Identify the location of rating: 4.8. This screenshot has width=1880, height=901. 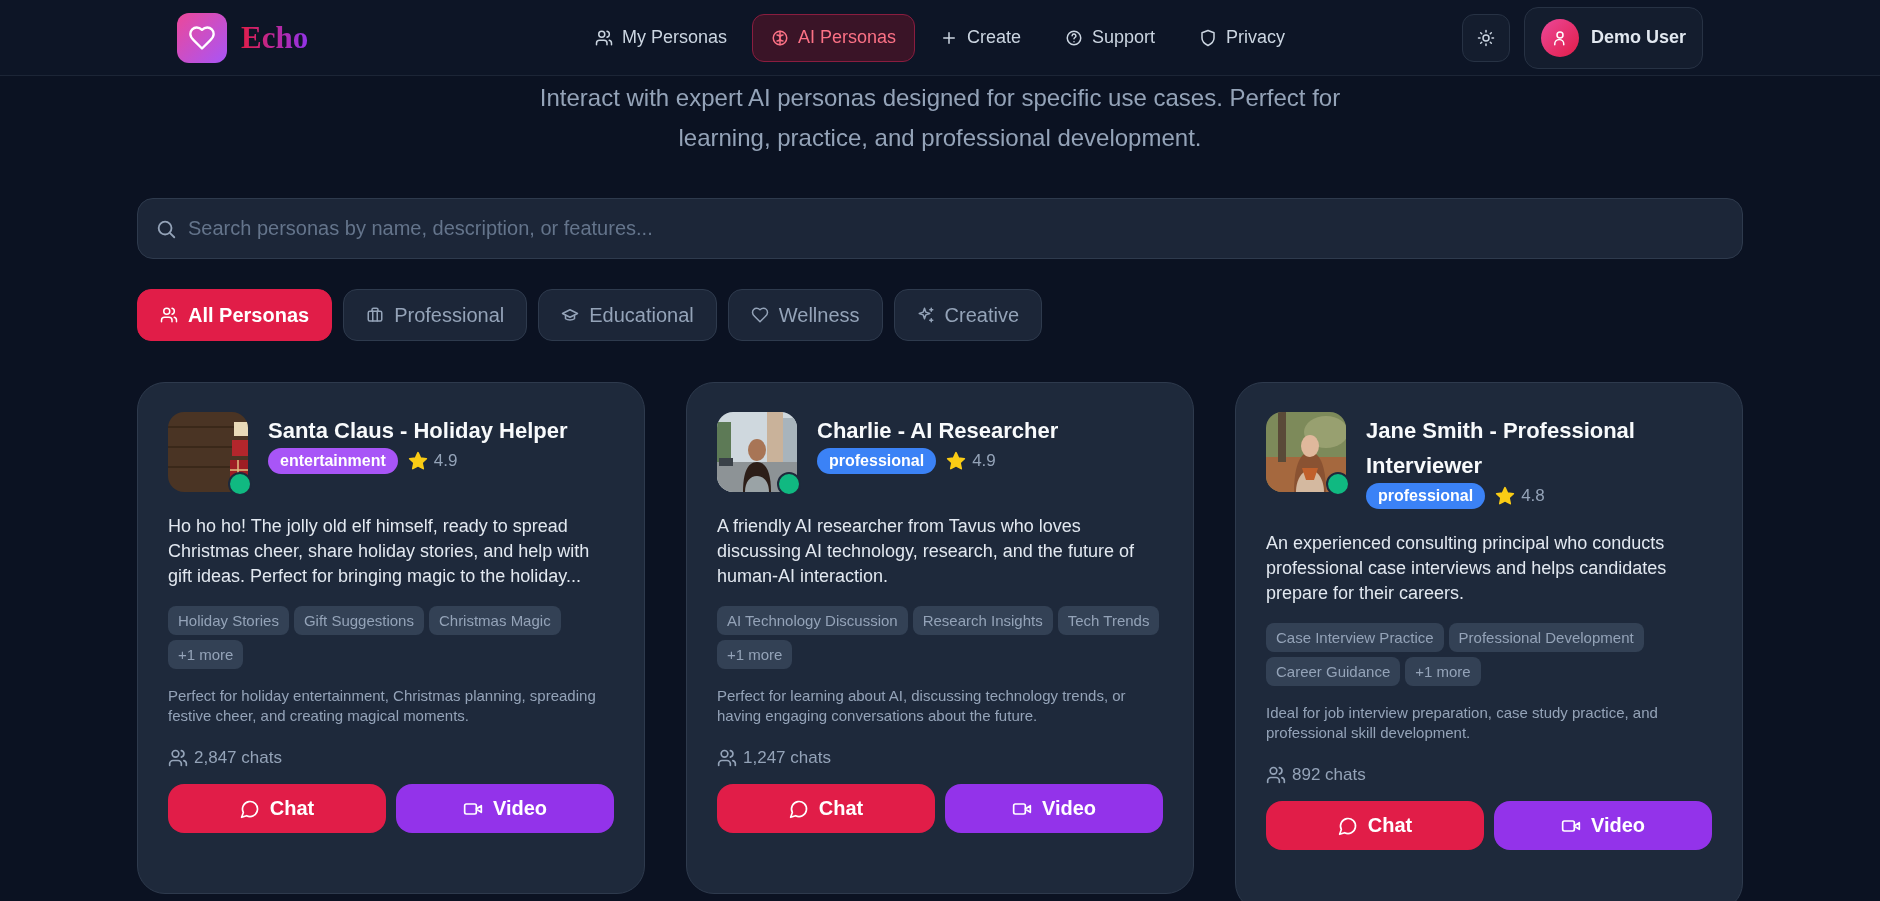
(1533, 496).